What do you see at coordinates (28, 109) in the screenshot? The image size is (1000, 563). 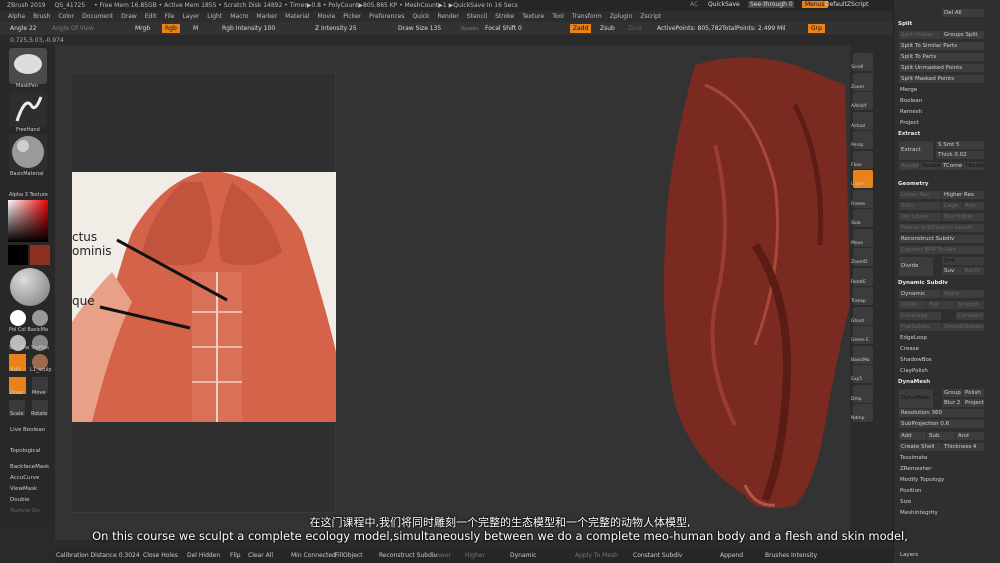 I see `freehand-stroke-icon` at bounding box center [28, 109].